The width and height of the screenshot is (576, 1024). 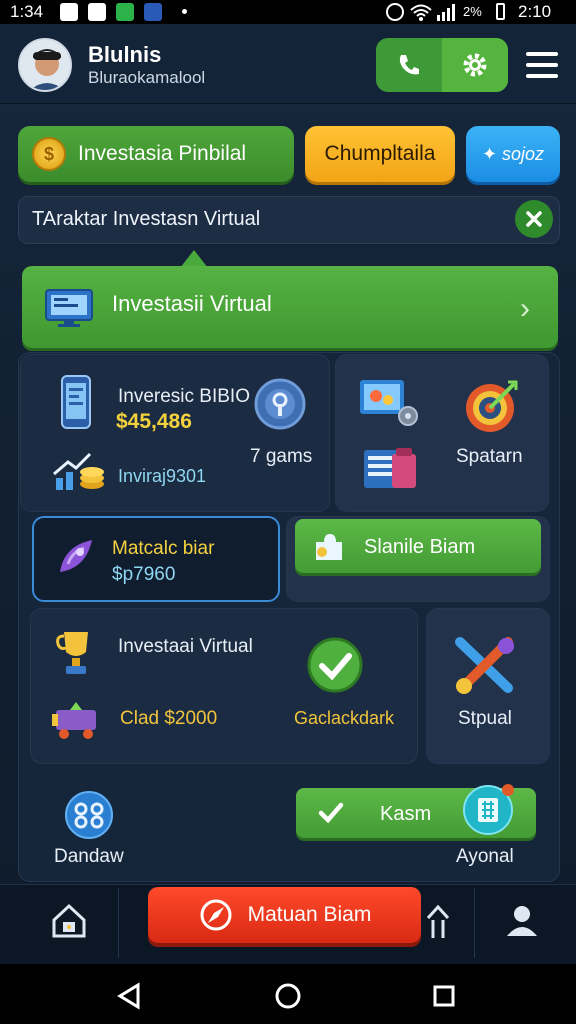 I want to click on tools-icon, so click(x=484, y=665).